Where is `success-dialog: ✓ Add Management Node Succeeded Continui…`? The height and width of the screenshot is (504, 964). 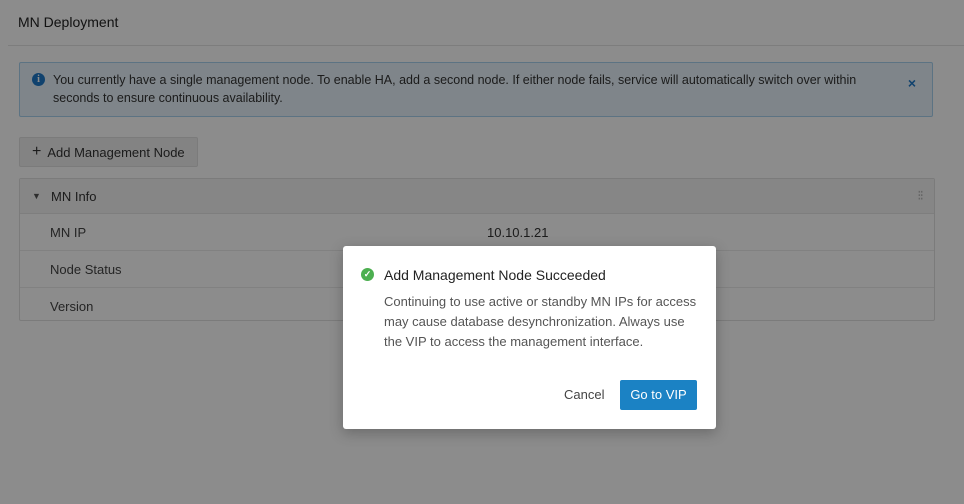 success-dialog: ✓ Add Management Node Succeeded Continui… is located at coordinates (529, 337).